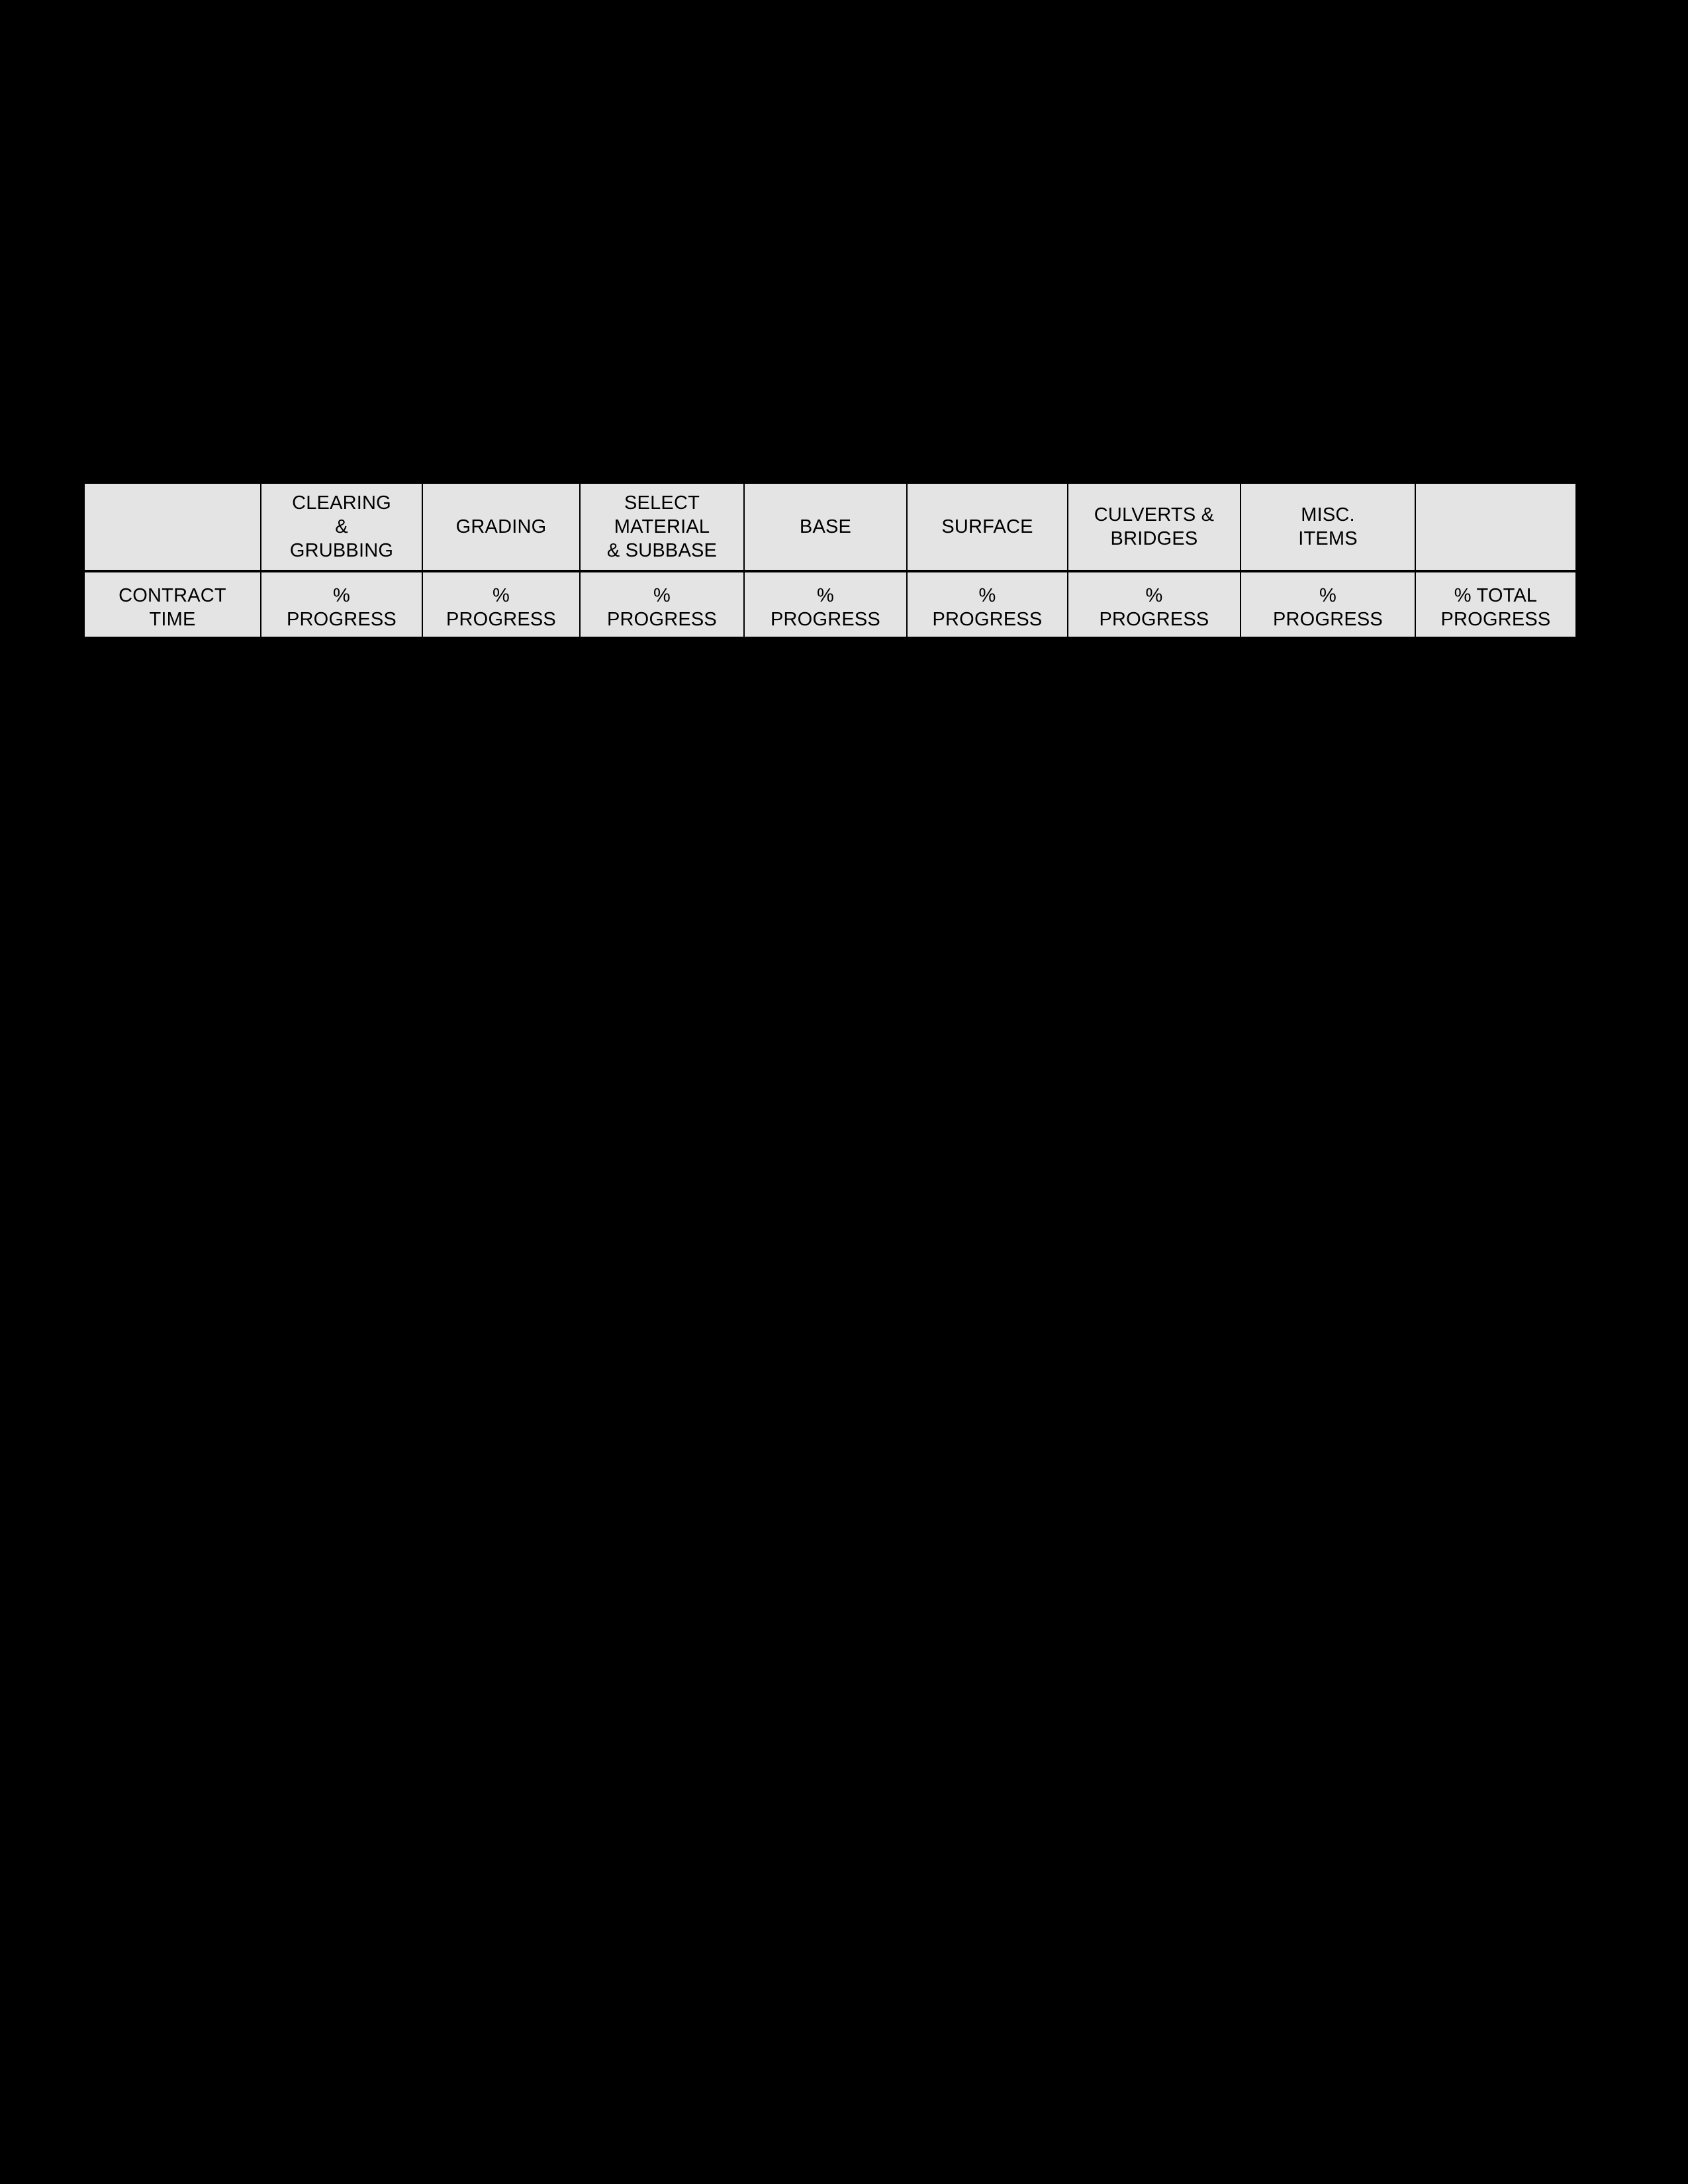 The width and height of the screenshot is (1688, 2184). What do you see at coordinates (341, 551) in the screenshot?
I see `cell-text-line: GRUBBING` at bounding box center [341, 551].